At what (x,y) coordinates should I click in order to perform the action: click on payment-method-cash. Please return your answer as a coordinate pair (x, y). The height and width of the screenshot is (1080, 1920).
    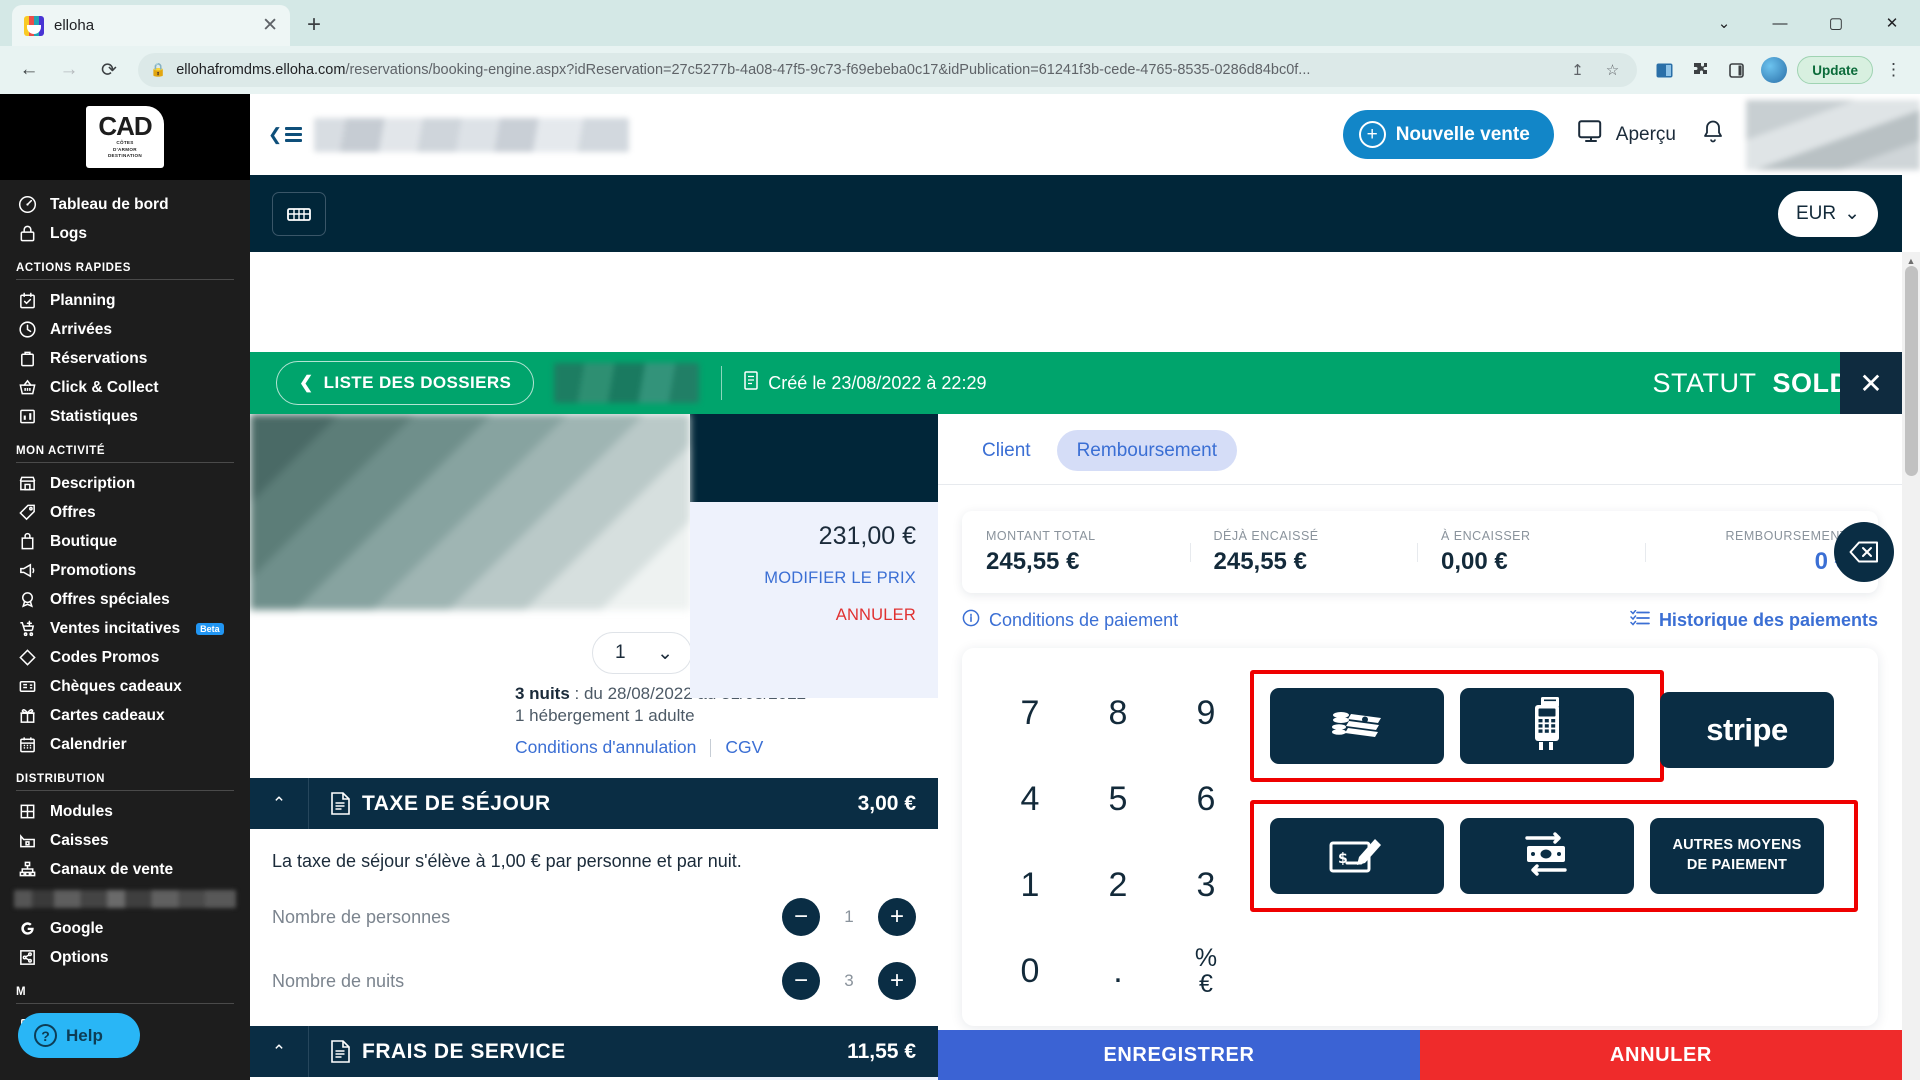
    Looking at the image, I should click on (1357, 726).